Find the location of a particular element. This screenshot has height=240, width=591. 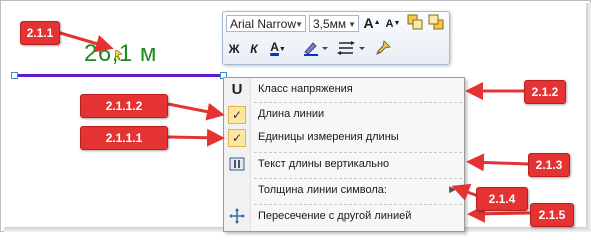

callout-2-1-5: 2.1.5 is located at coordinates (552, 215).